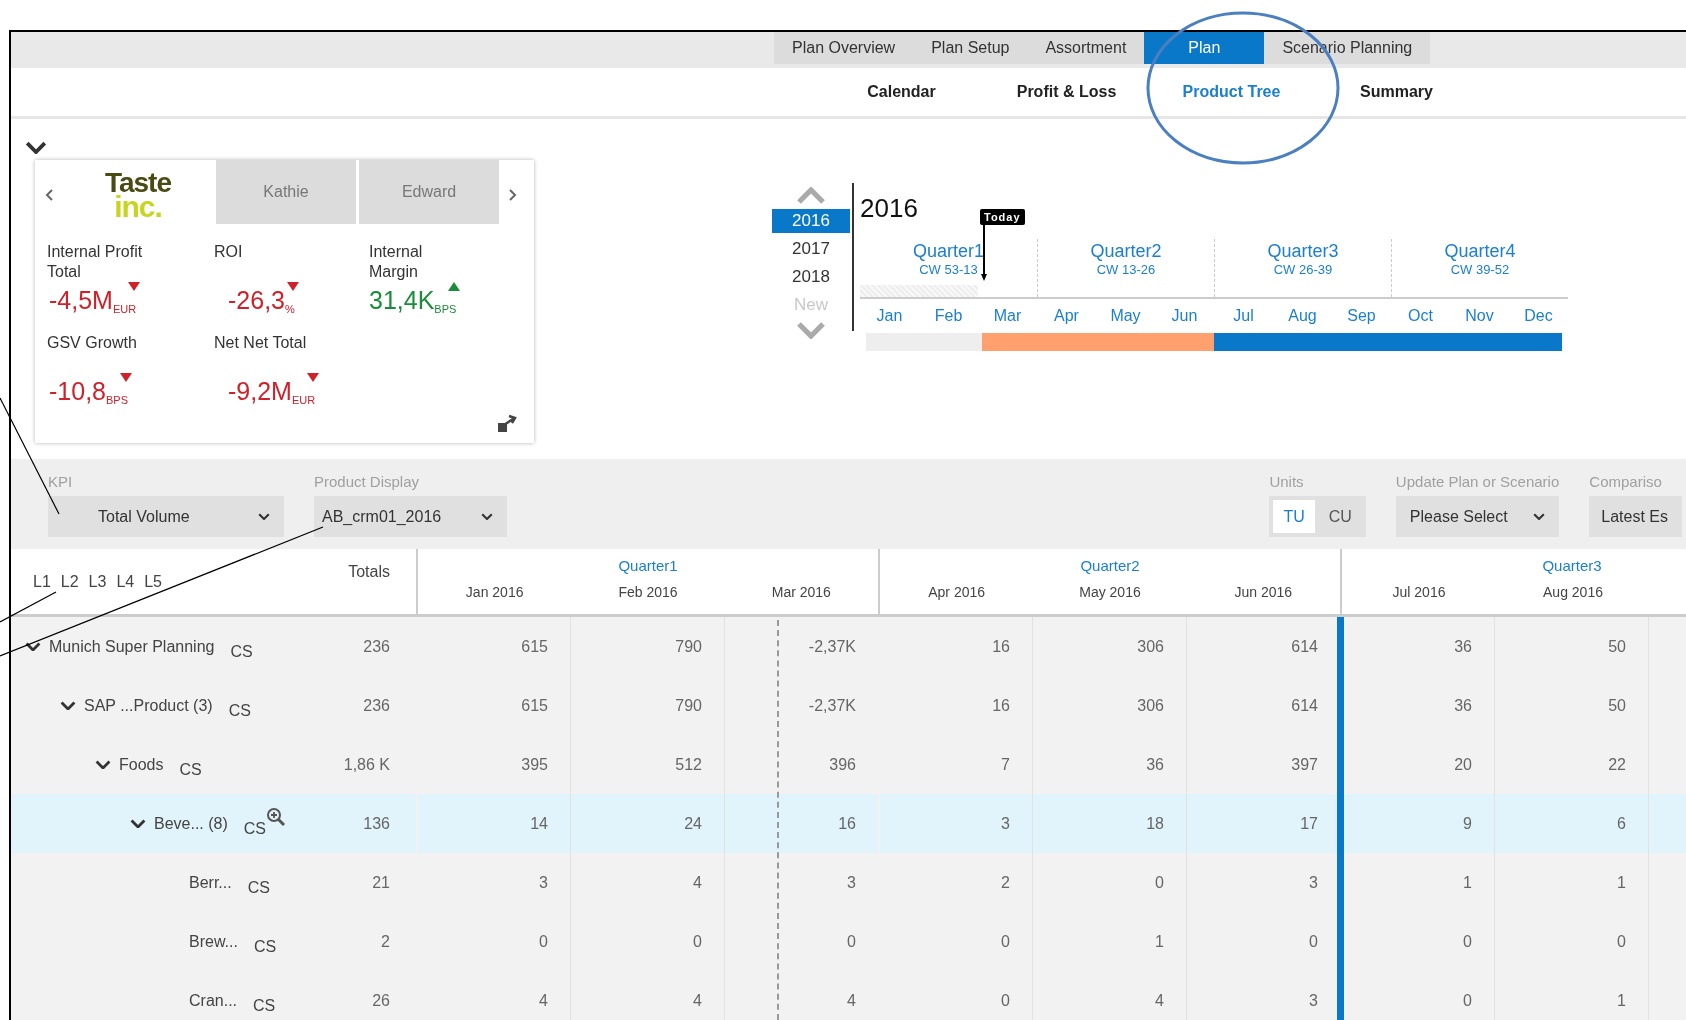  What do you see at coordinates (848, 941) in the screenshot?
I see `table-row: Brew... CS 2 0 0 0 0 1 0 0 0` at bounding box center [848, 941].